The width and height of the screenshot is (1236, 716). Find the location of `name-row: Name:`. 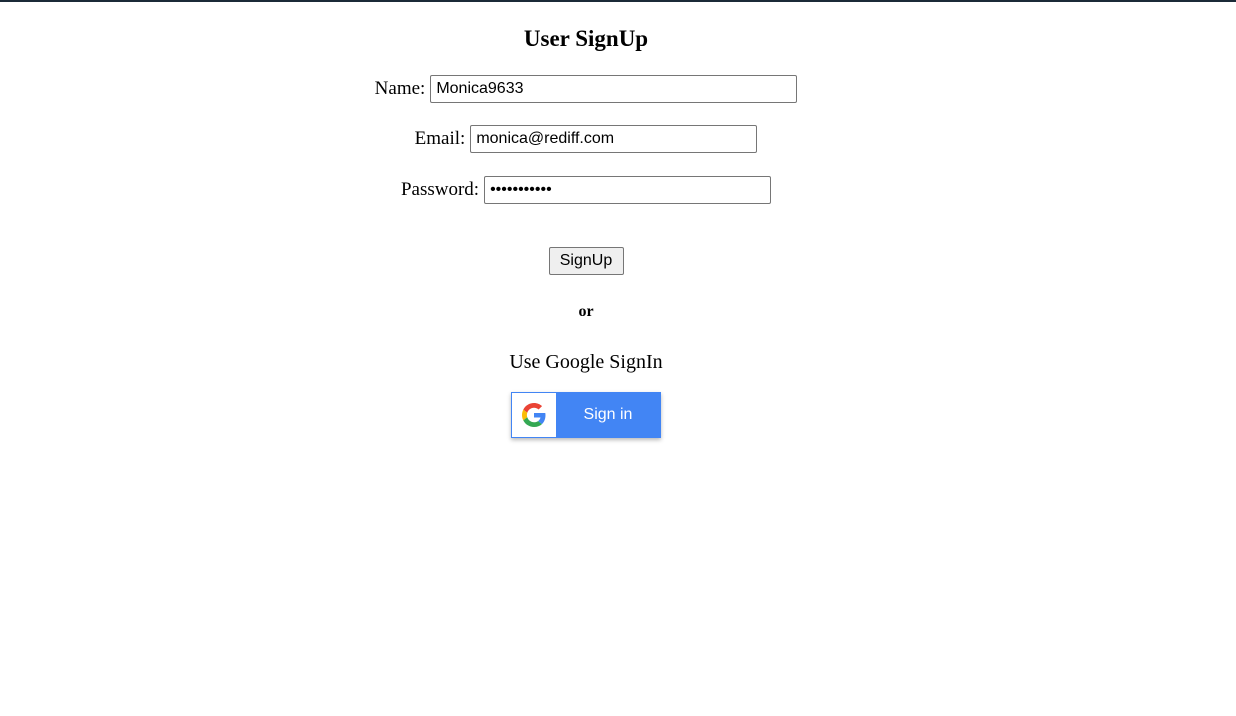

name-row: Name: is located at coordinates (586, 89).